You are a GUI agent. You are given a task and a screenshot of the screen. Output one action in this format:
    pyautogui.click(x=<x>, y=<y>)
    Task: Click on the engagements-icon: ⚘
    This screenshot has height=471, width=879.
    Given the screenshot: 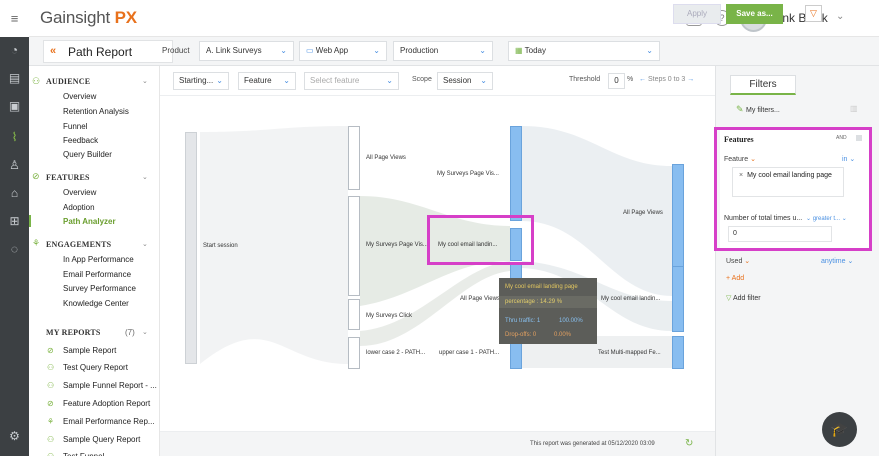 What is the action you would take?
    pyautogui.click(x=36, y=243)
    